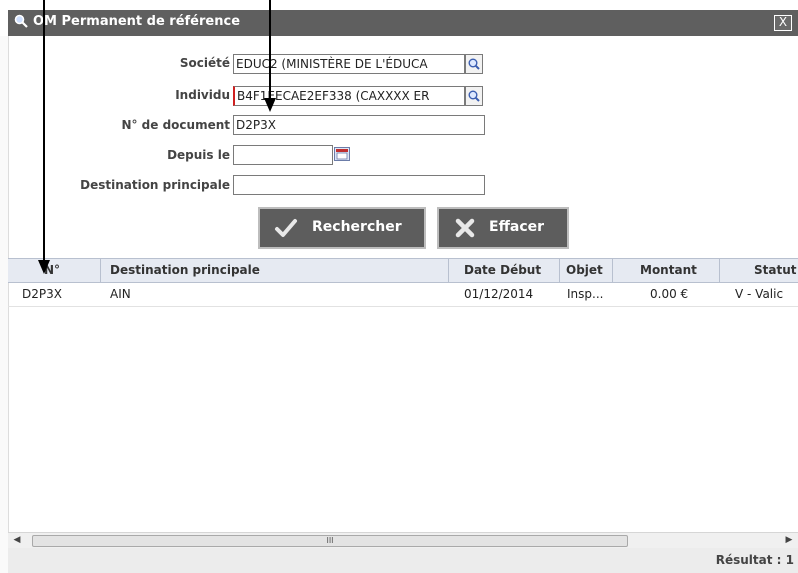 This screenshot has width=798, height=573. What do you see at coordinates (175, 125) in the screenshot?
I see `document-label: N° de document` at bounding box center [175, 125].